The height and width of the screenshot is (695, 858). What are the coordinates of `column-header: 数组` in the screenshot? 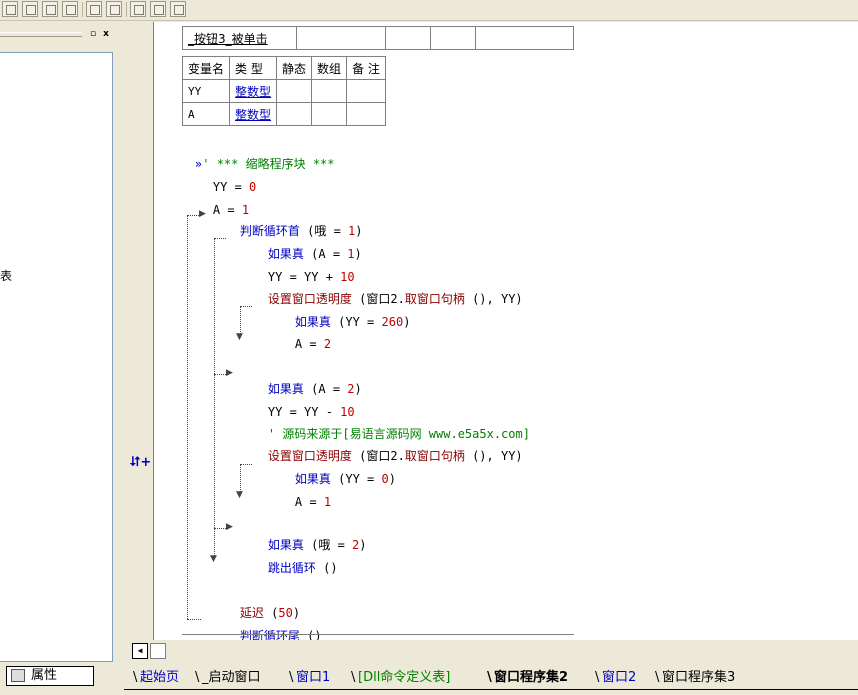 It's located at (329, 68).